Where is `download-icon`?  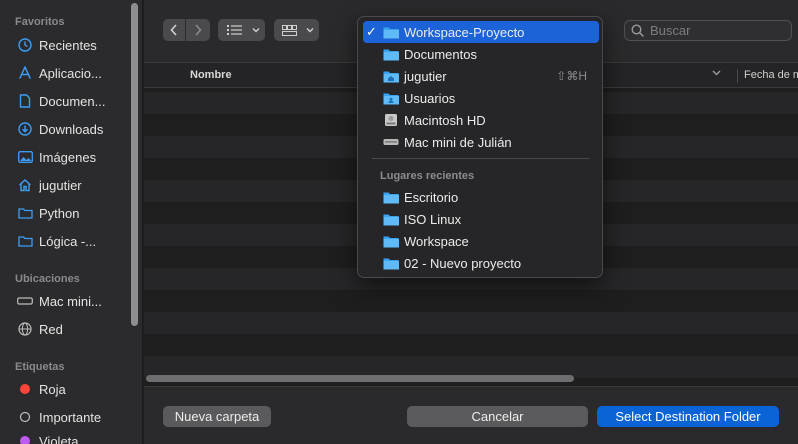 download-icon is located at coordinates (25, 129).